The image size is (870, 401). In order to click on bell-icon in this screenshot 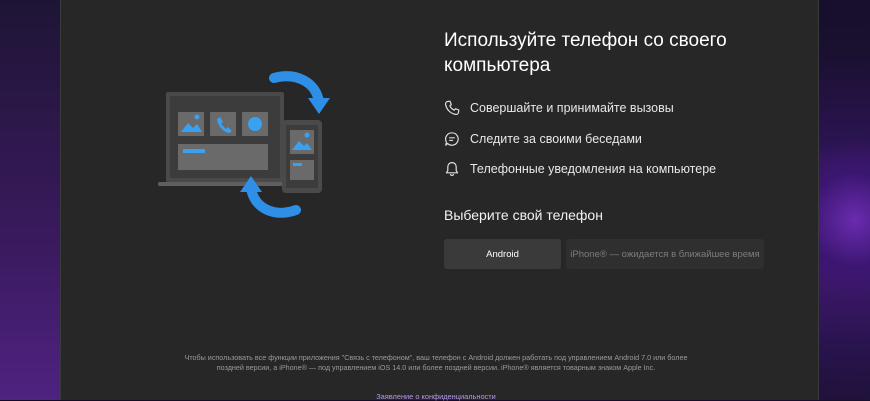, I will do `click(452, 169)`.